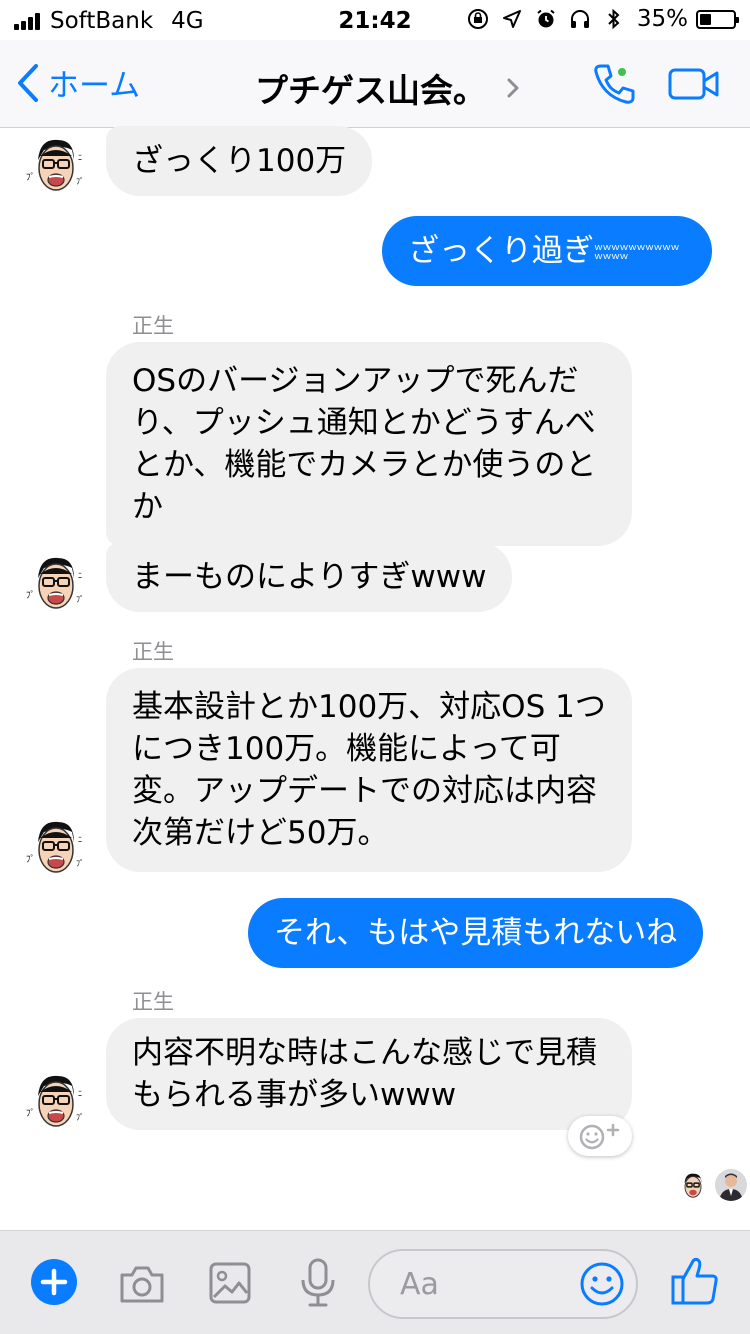 The image size is (750, 1334). Describe the element at coordinates (94, 86) in the screenshot. I see `back-label: ホーム` at that location.